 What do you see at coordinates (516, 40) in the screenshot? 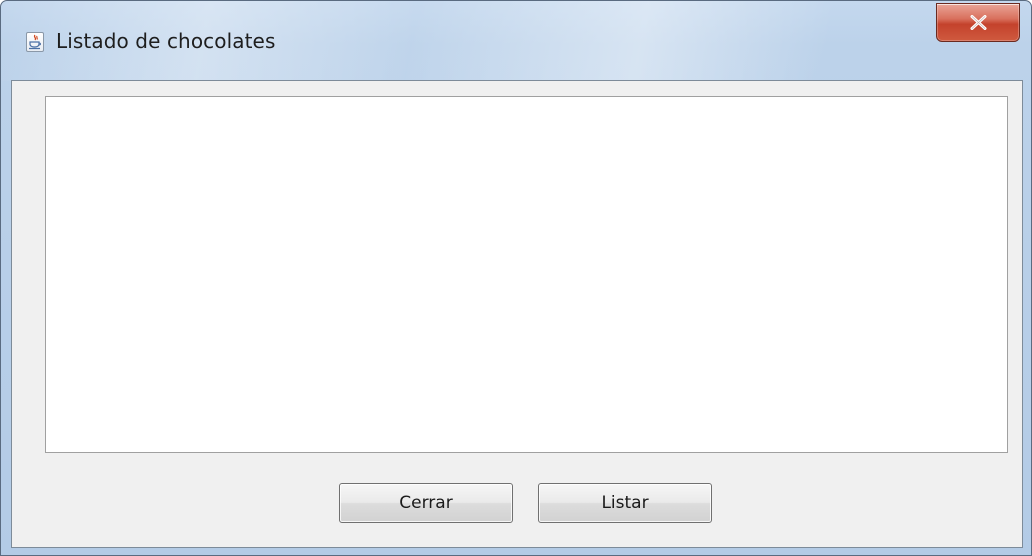
I see `title-bar: Listado de chocolates` at bounding box center [516, 40].